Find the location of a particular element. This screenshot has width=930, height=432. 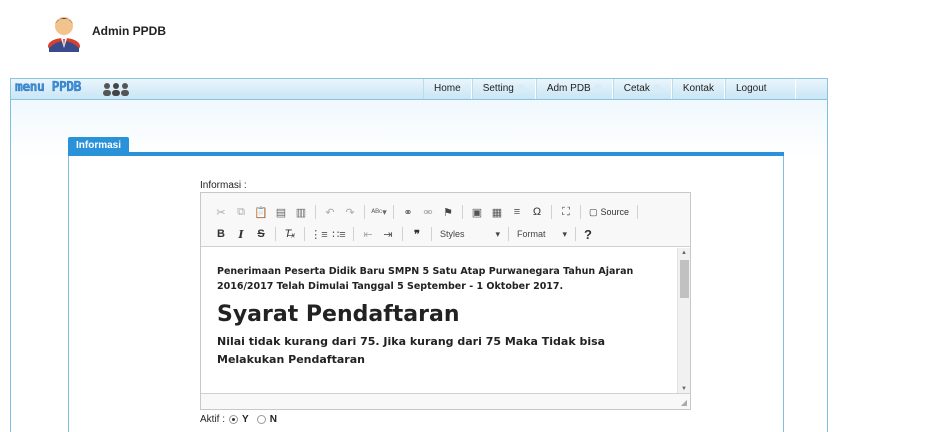

outdent-icon: ⇤ is located at coordinates (368, 234).